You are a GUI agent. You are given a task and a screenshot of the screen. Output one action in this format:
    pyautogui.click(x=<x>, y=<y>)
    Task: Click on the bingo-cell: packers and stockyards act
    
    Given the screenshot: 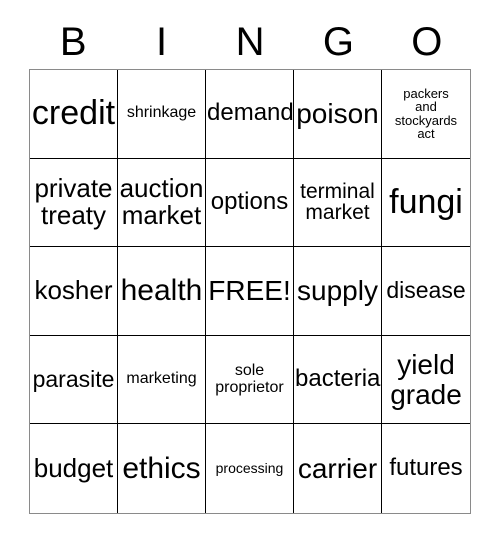 What is the action you would take?
    pyautogui.click(x=426, y=114)
    